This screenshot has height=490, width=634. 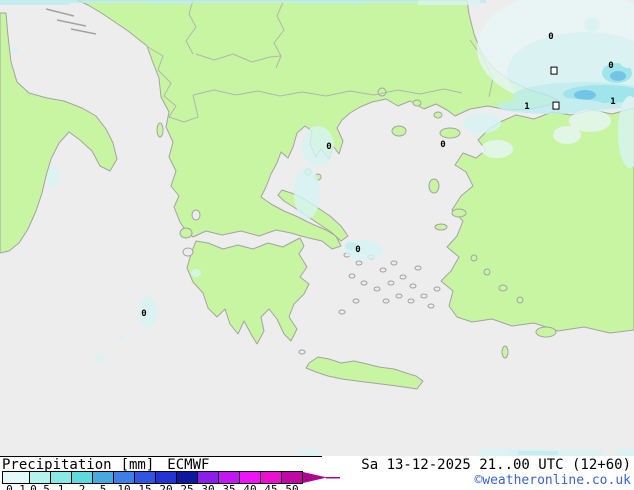 I want to click on colorbar-tick-label: 25, so click(x=187, y=486).